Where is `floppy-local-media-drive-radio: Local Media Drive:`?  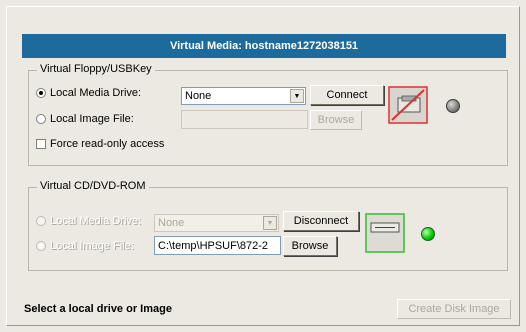 floppy-local-media-drive-radio: Local Media Drive: is located at coordinates (88, 93).